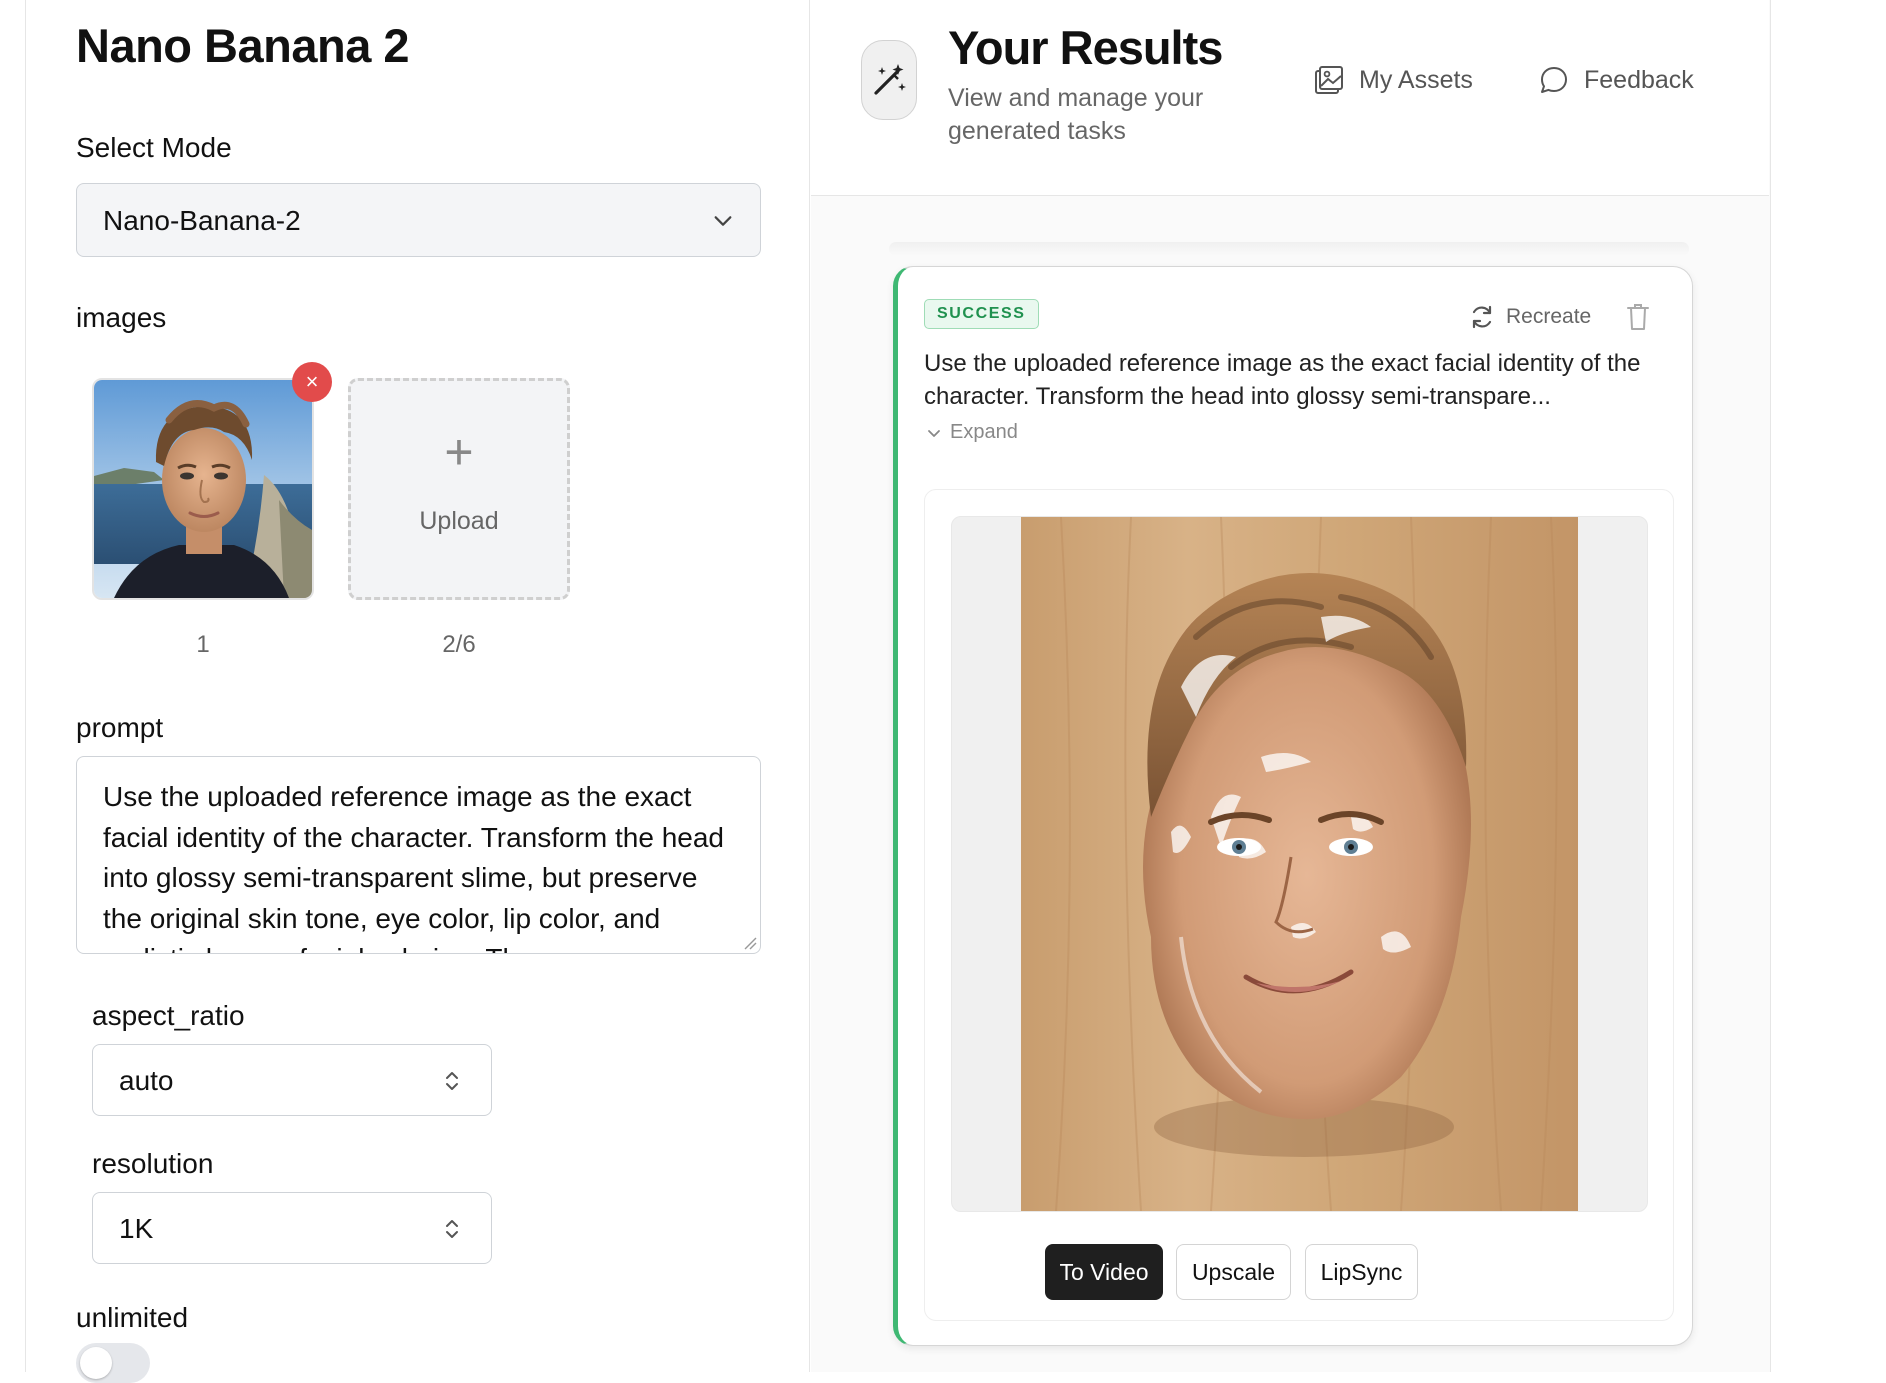  I want to click on to-video-button: To Video, so click(1104, 1272).